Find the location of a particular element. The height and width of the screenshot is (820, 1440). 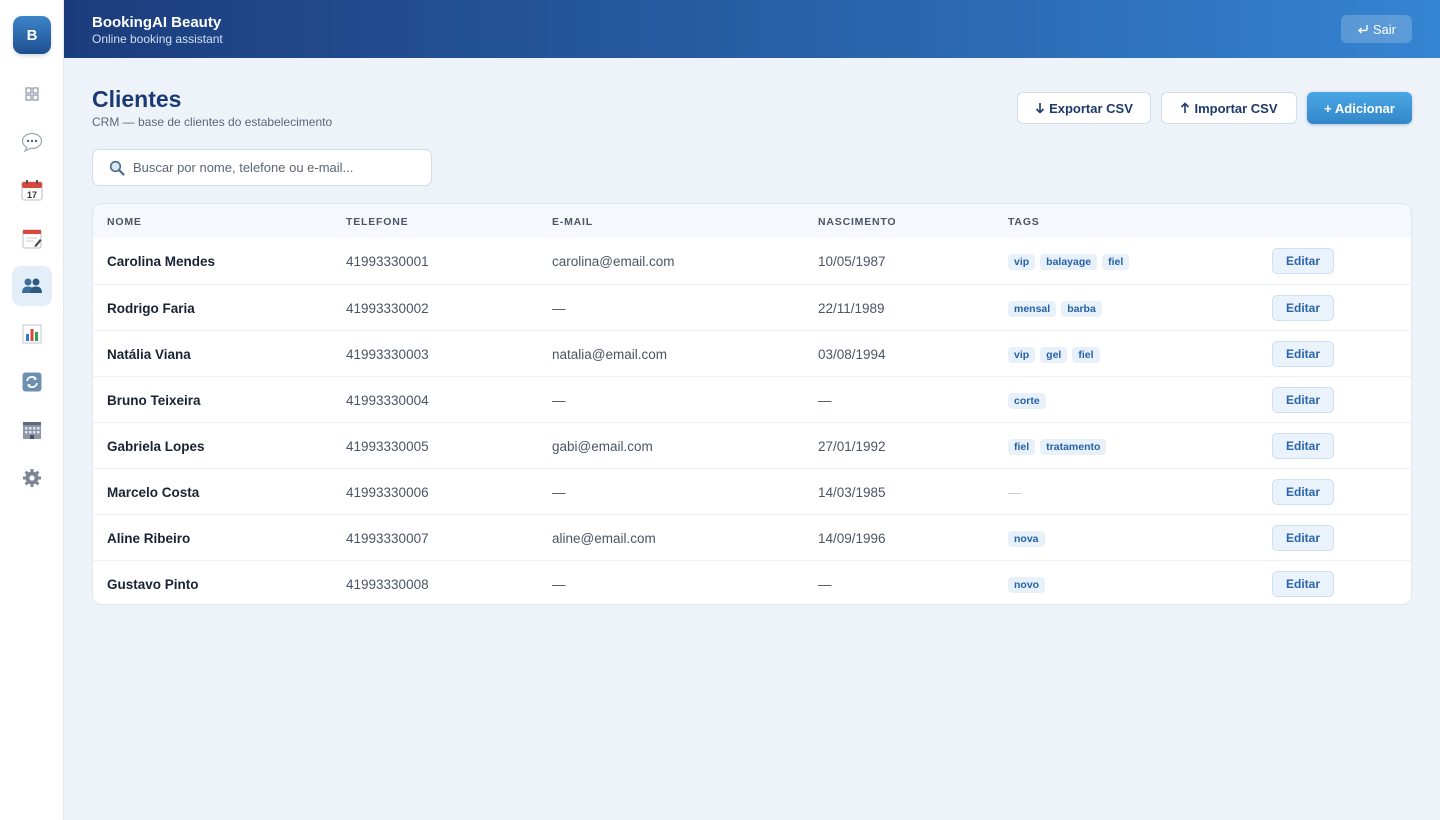

sidebar: B 17 is located at coordinates (32, 410).